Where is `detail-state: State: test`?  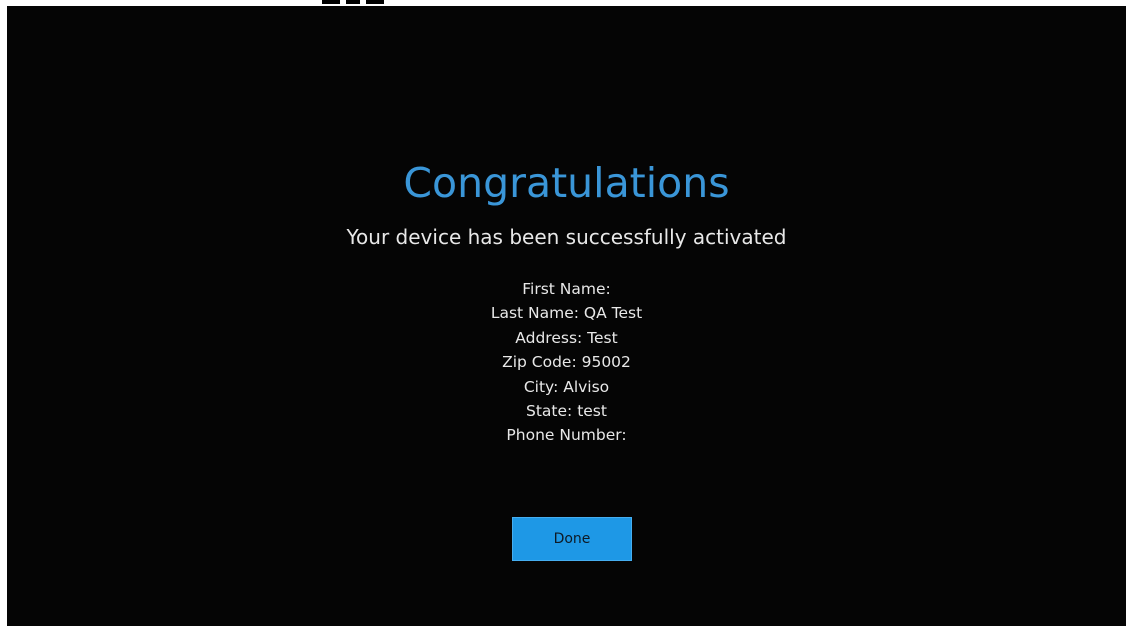 detail-state: State: test is located at coordinates (566, 411).